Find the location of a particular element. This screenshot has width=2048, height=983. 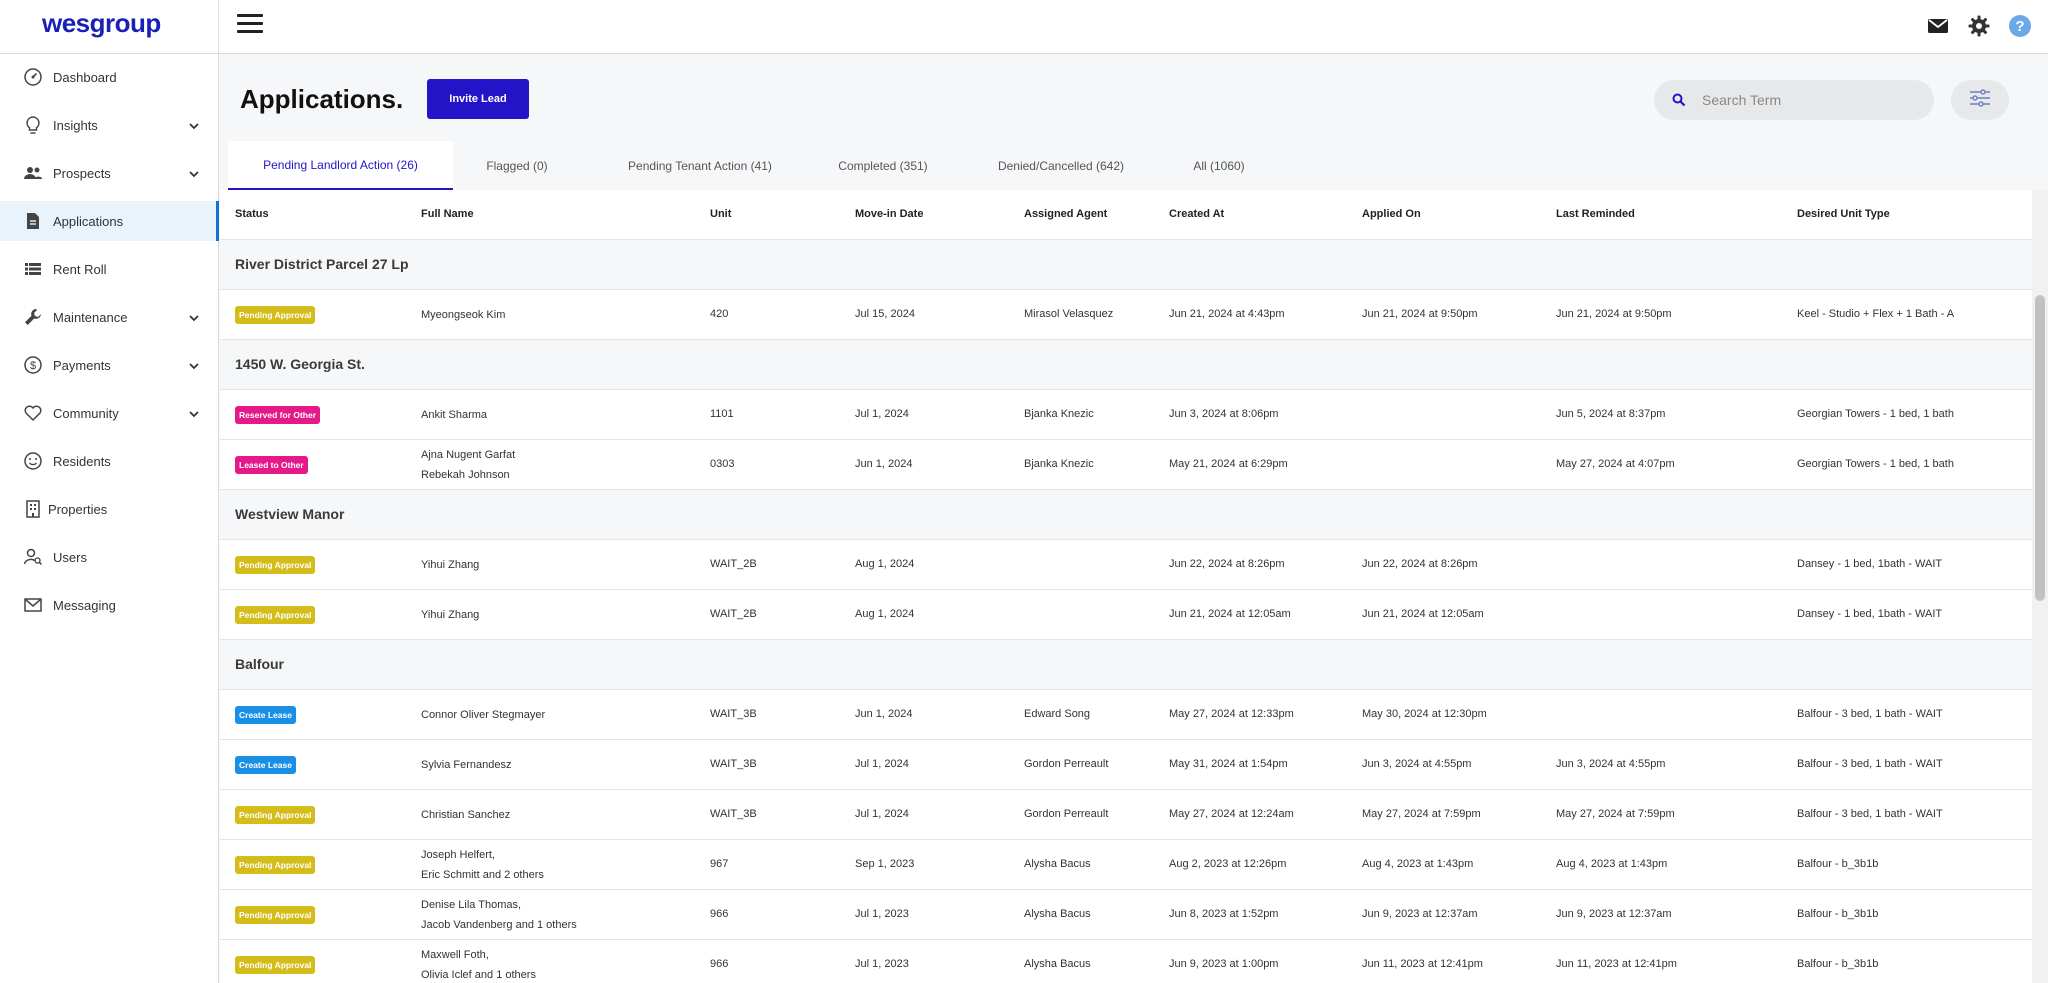

column-header-full-name: Full Name is located at coordinates (447, 214).